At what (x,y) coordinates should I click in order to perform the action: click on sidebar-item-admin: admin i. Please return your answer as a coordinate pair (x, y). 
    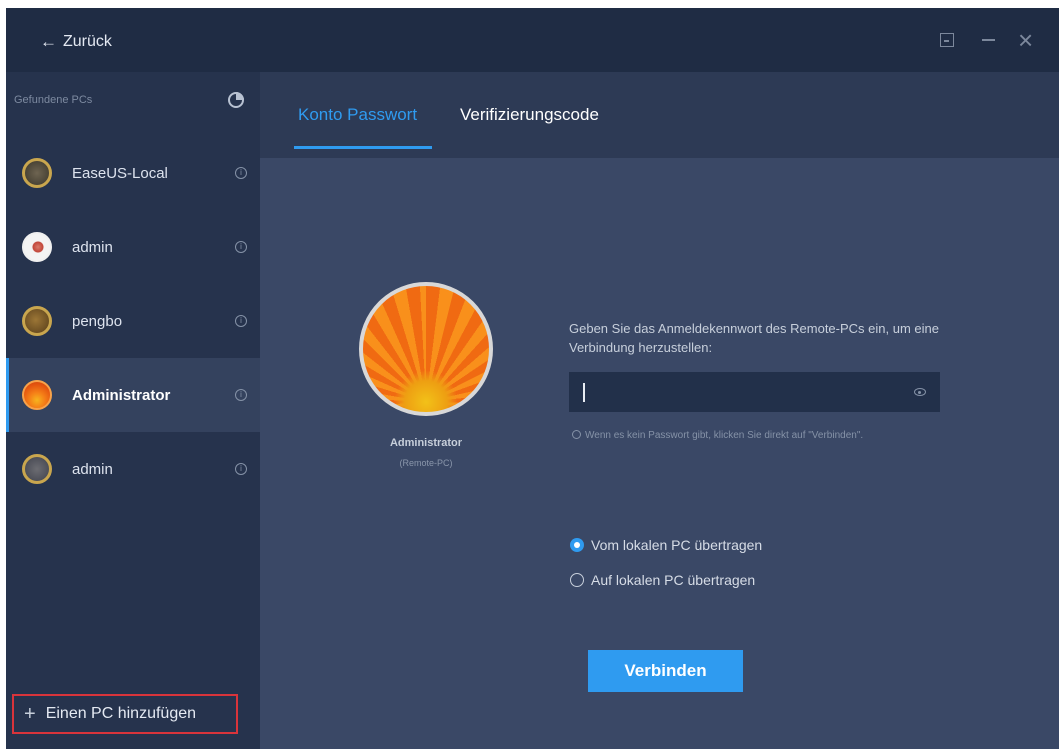
    Looking at the image, I should click on (133, 247).